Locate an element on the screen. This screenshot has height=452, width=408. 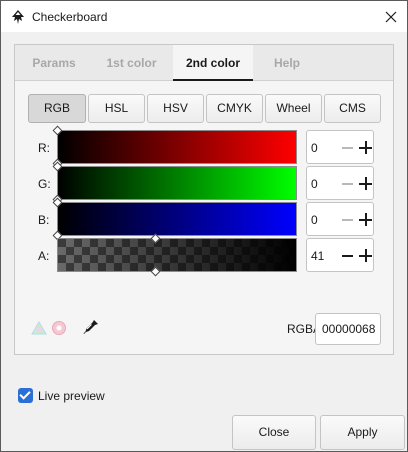
color-managed-icon is located at coordinates (39, 328).